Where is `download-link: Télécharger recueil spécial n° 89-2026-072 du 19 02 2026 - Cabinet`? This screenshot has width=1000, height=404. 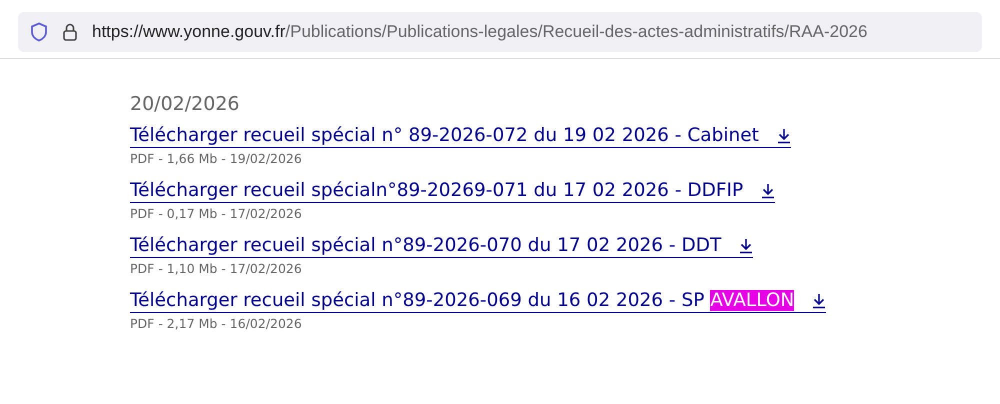 download-link: Télécharger recueil spécial n° 89-2026-072 du 19 02 2026 - Cabinet is located at coordinates (460, 136).